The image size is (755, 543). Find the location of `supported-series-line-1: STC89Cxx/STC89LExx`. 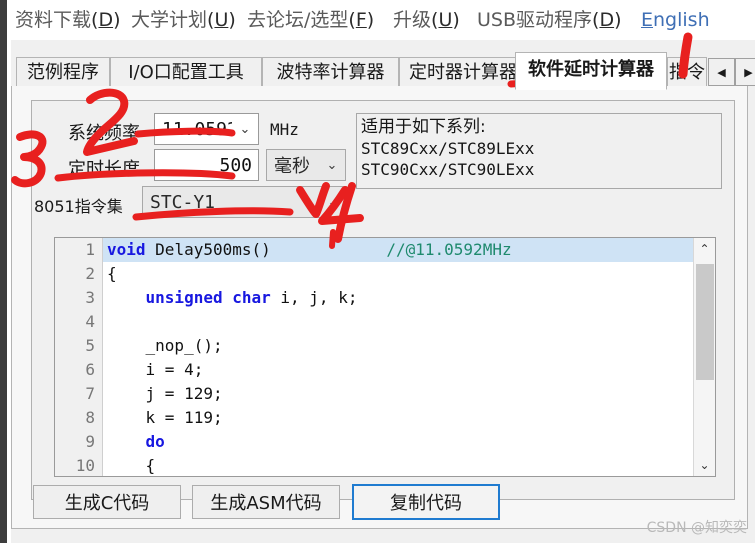

supported-series-line-1: STC89Cxx/STC89LExx is located at coordinates (448, 148).